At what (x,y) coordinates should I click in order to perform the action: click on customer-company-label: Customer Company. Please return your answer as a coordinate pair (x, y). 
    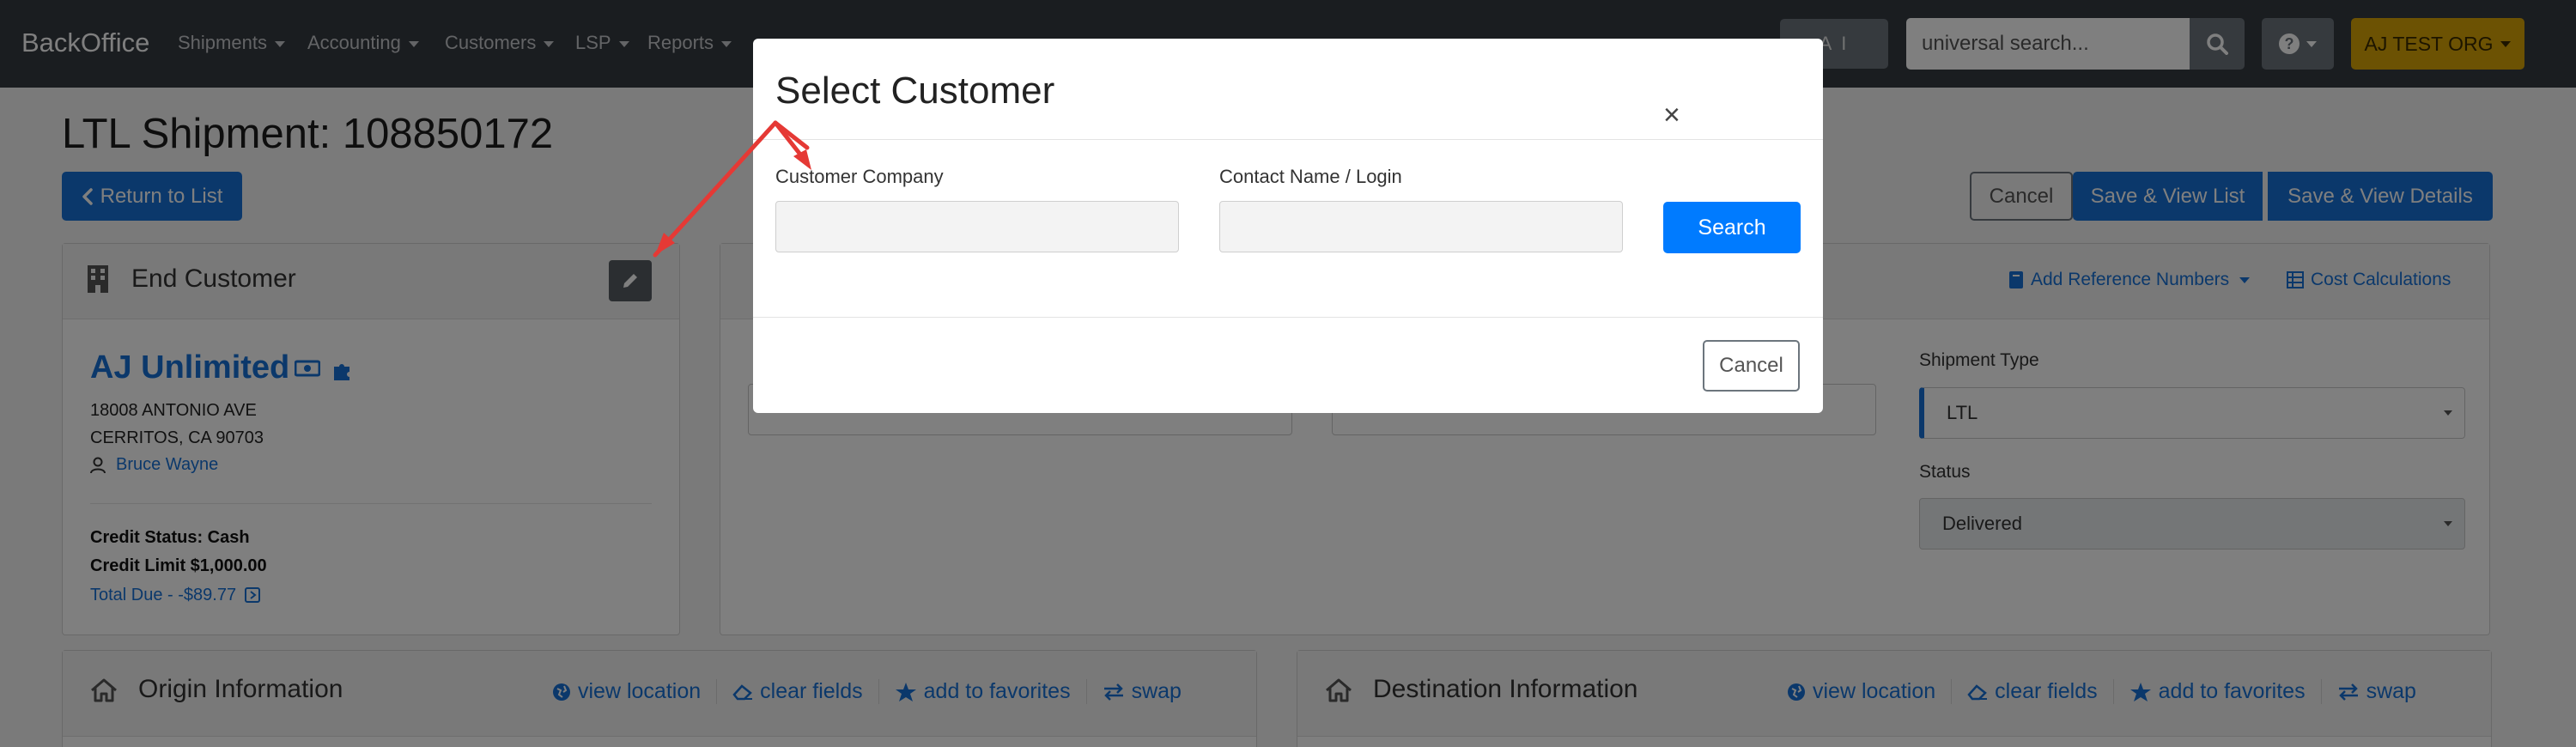
    Looking at the image, I should click on (859, 176).